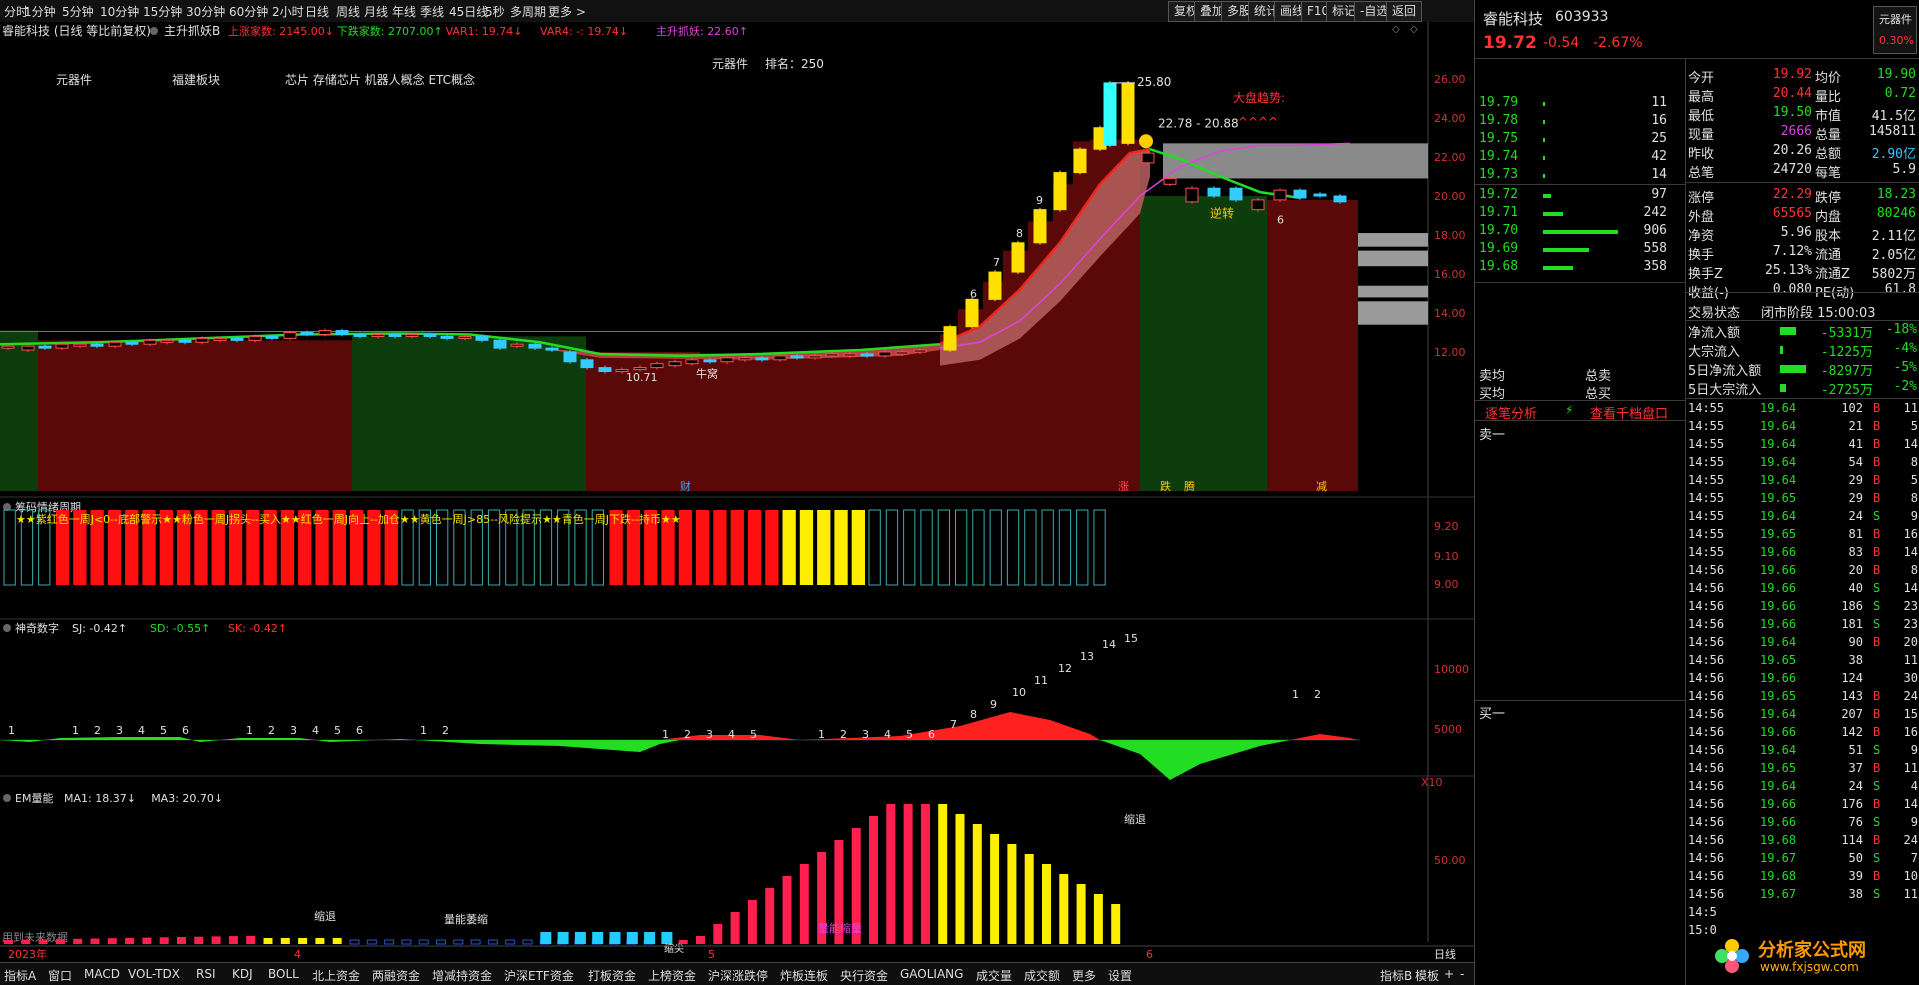 The width and height of the screenshot is (1919, 985). I want to click on sell-total-label: 总卖, so click(1598, 376).